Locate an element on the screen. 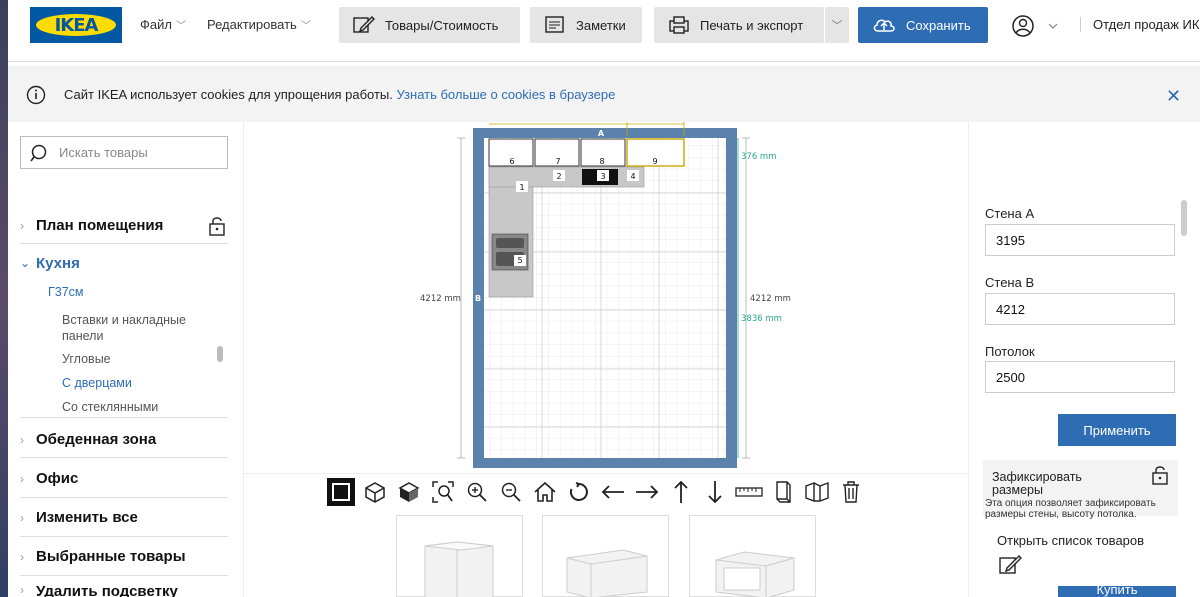 The image size is (1200, 597). sub-item-glass: Со стеклянными is located at coordinates (110, 407).